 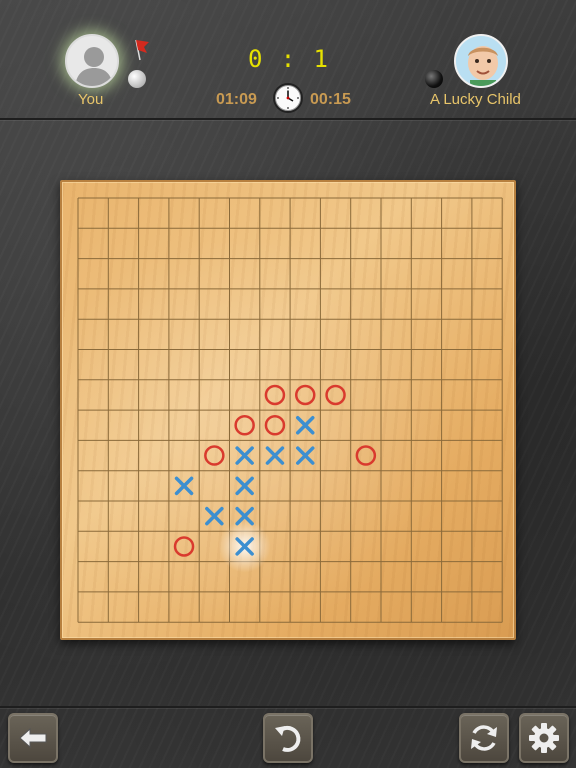 I want to click on player-opponent-avatar, so click(x=481, y=61).